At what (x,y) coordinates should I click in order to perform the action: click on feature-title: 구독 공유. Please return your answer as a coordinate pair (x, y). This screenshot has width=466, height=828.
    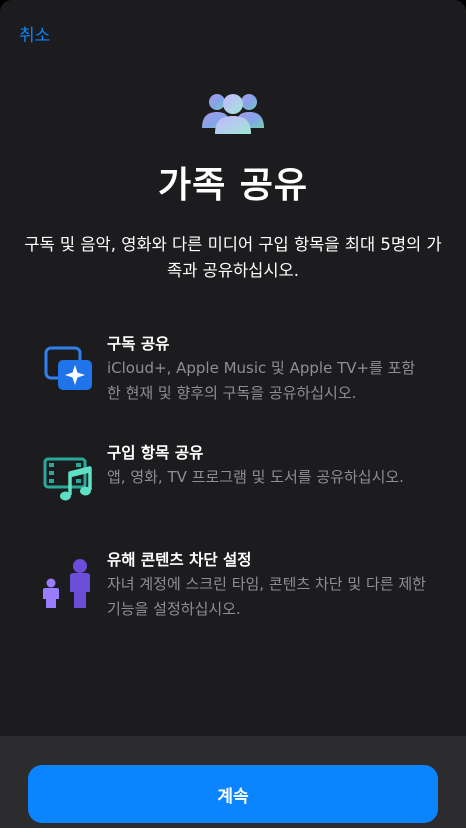
    Looking at the image, I should click on (138, 344).